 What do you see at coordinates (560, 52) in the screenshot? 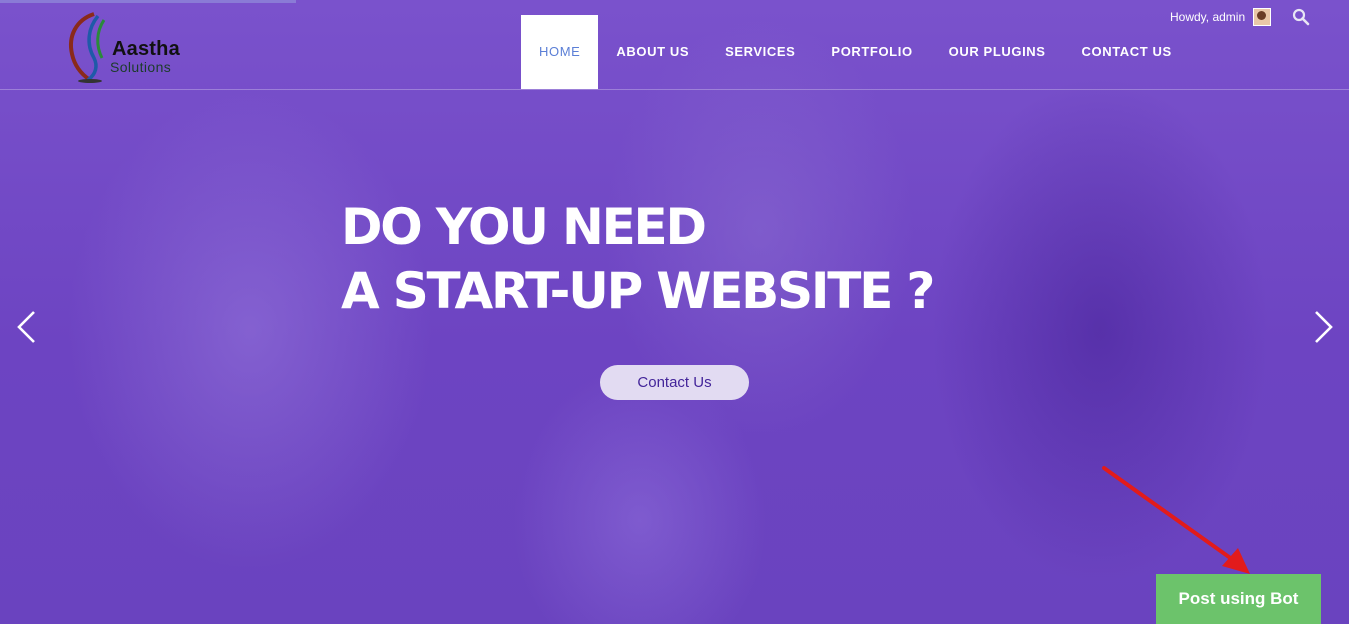
I see `nav-home: HOME` at bounding box center [560, 52].